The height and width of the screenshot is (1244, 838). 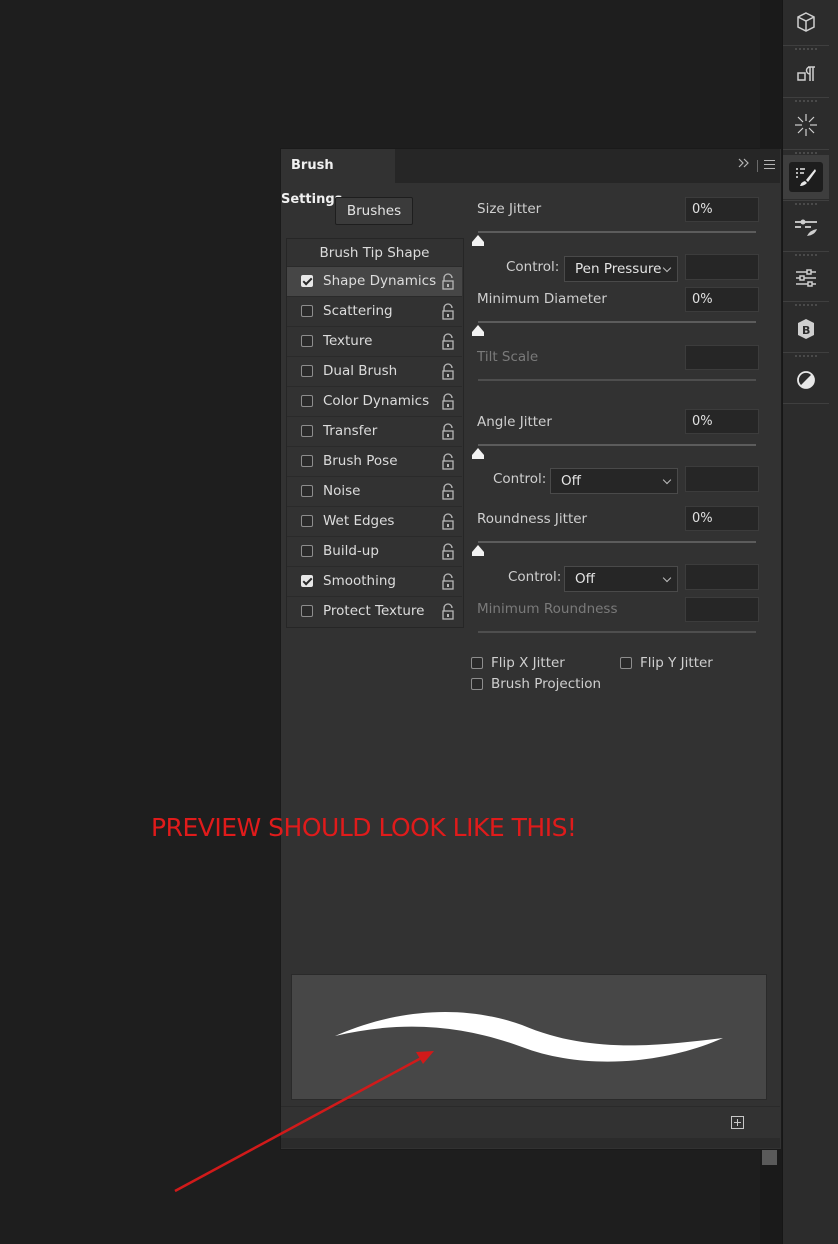 What do you see at coordinates (304, 1122) in the screenshot?
I see `annotation-arrow` at bounding box center [304, 1122].